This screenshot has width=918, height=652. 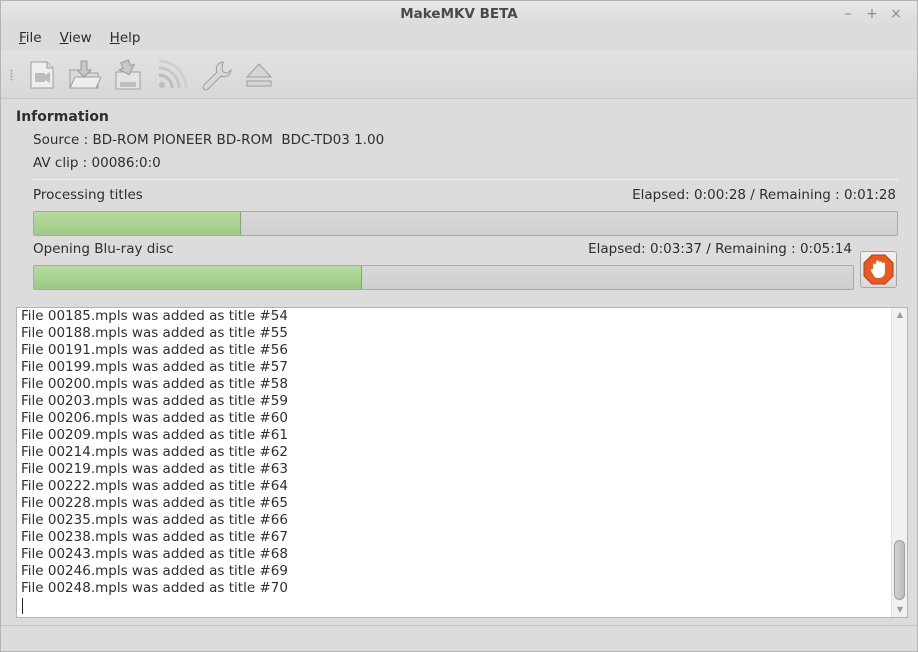 I want to click on progress1-time: Elapsed: 0:00:28 / Remaining : 0:01:28, so click(x=764, y=195).